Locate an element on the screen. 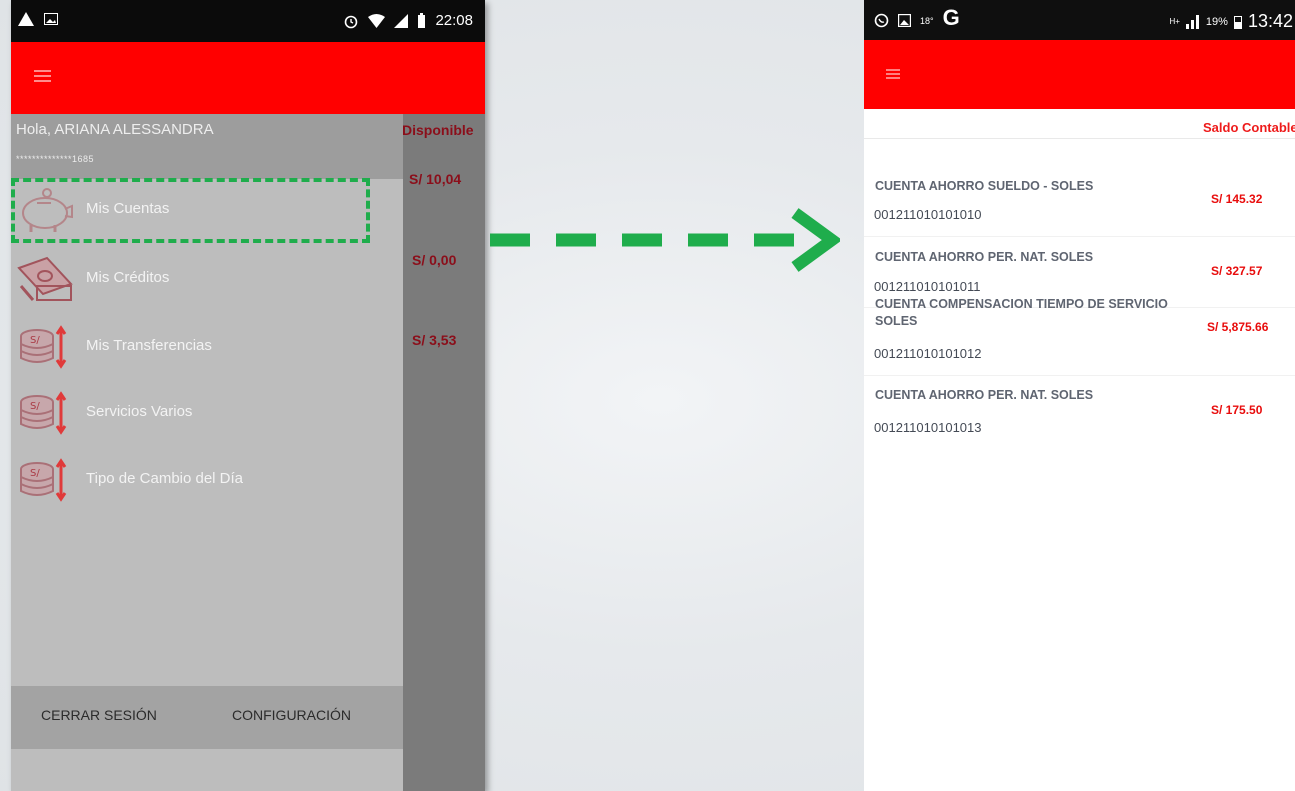  money-stack-icon is located at coordinates (45, 278).